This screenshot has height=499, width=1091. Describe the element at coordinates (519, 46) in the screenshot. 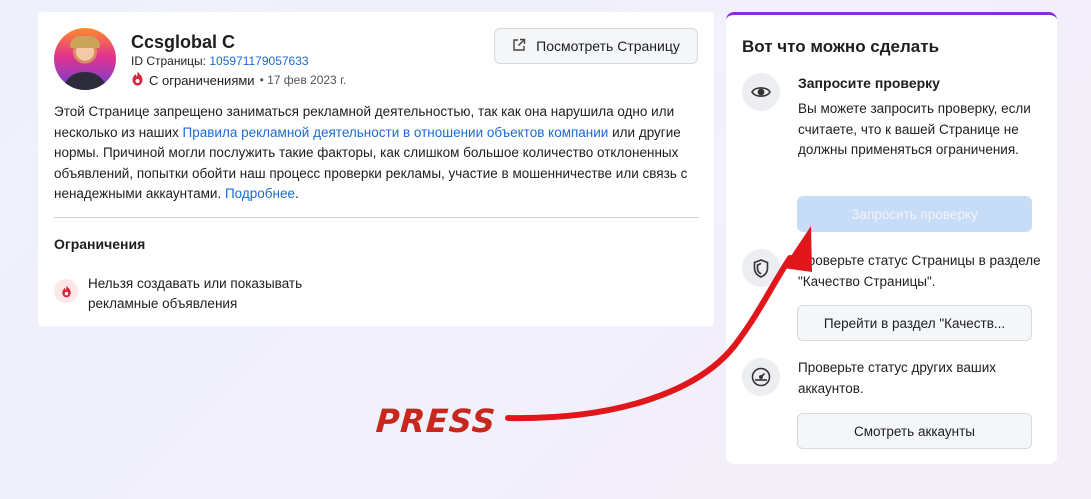

I see `external-link-icon` at that location.